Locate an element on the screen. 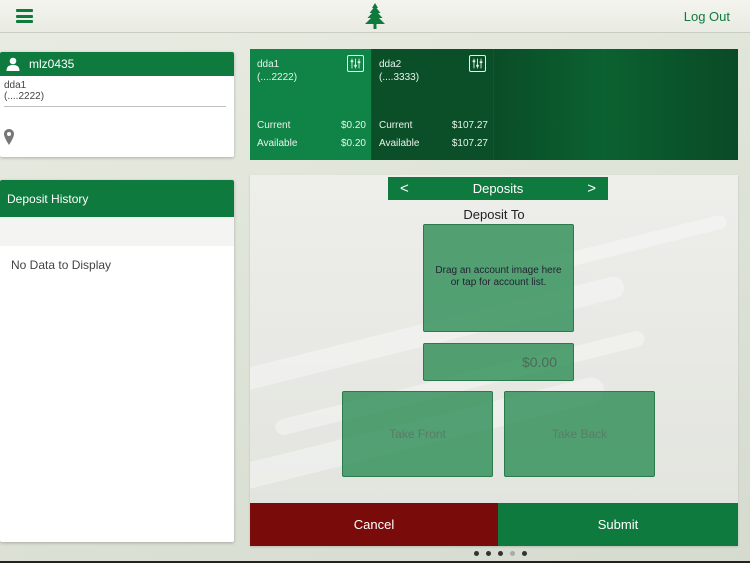 This screenshot has width=750, height=563. user-header: mlz0435 is located at coordinates (117, 64).